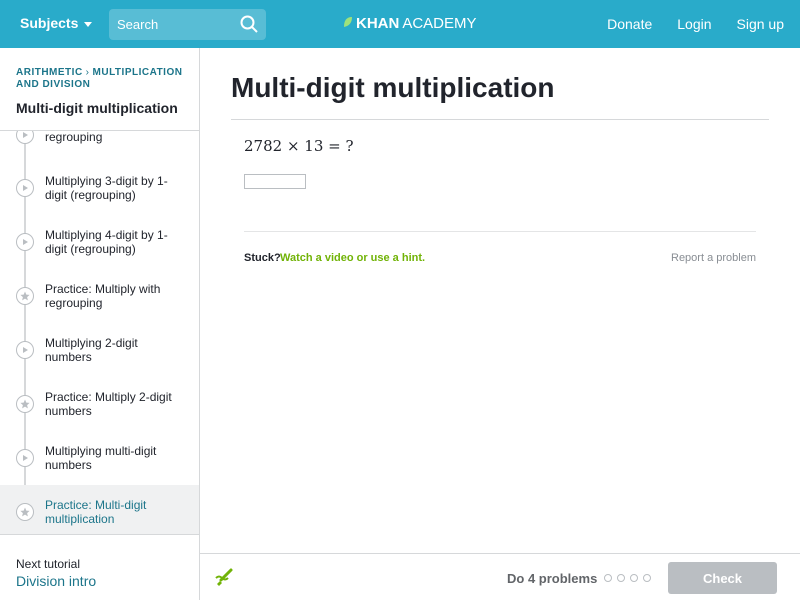 The image size is (800, 600). What do you see at coordinates (378, 23) in the screenshot?
I see `logo-bold-text: KHAN` at bounding box center [378, 23].